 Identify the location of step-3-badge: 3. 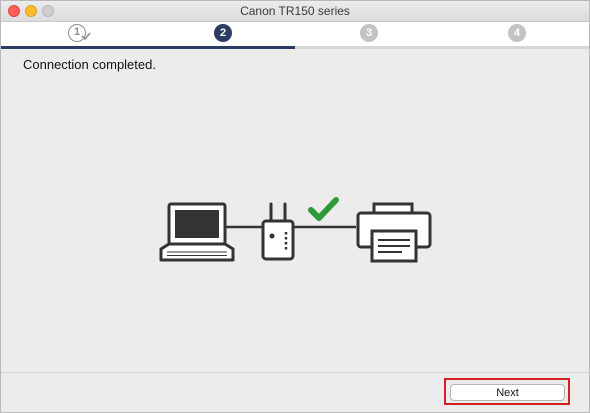
(369, 33).